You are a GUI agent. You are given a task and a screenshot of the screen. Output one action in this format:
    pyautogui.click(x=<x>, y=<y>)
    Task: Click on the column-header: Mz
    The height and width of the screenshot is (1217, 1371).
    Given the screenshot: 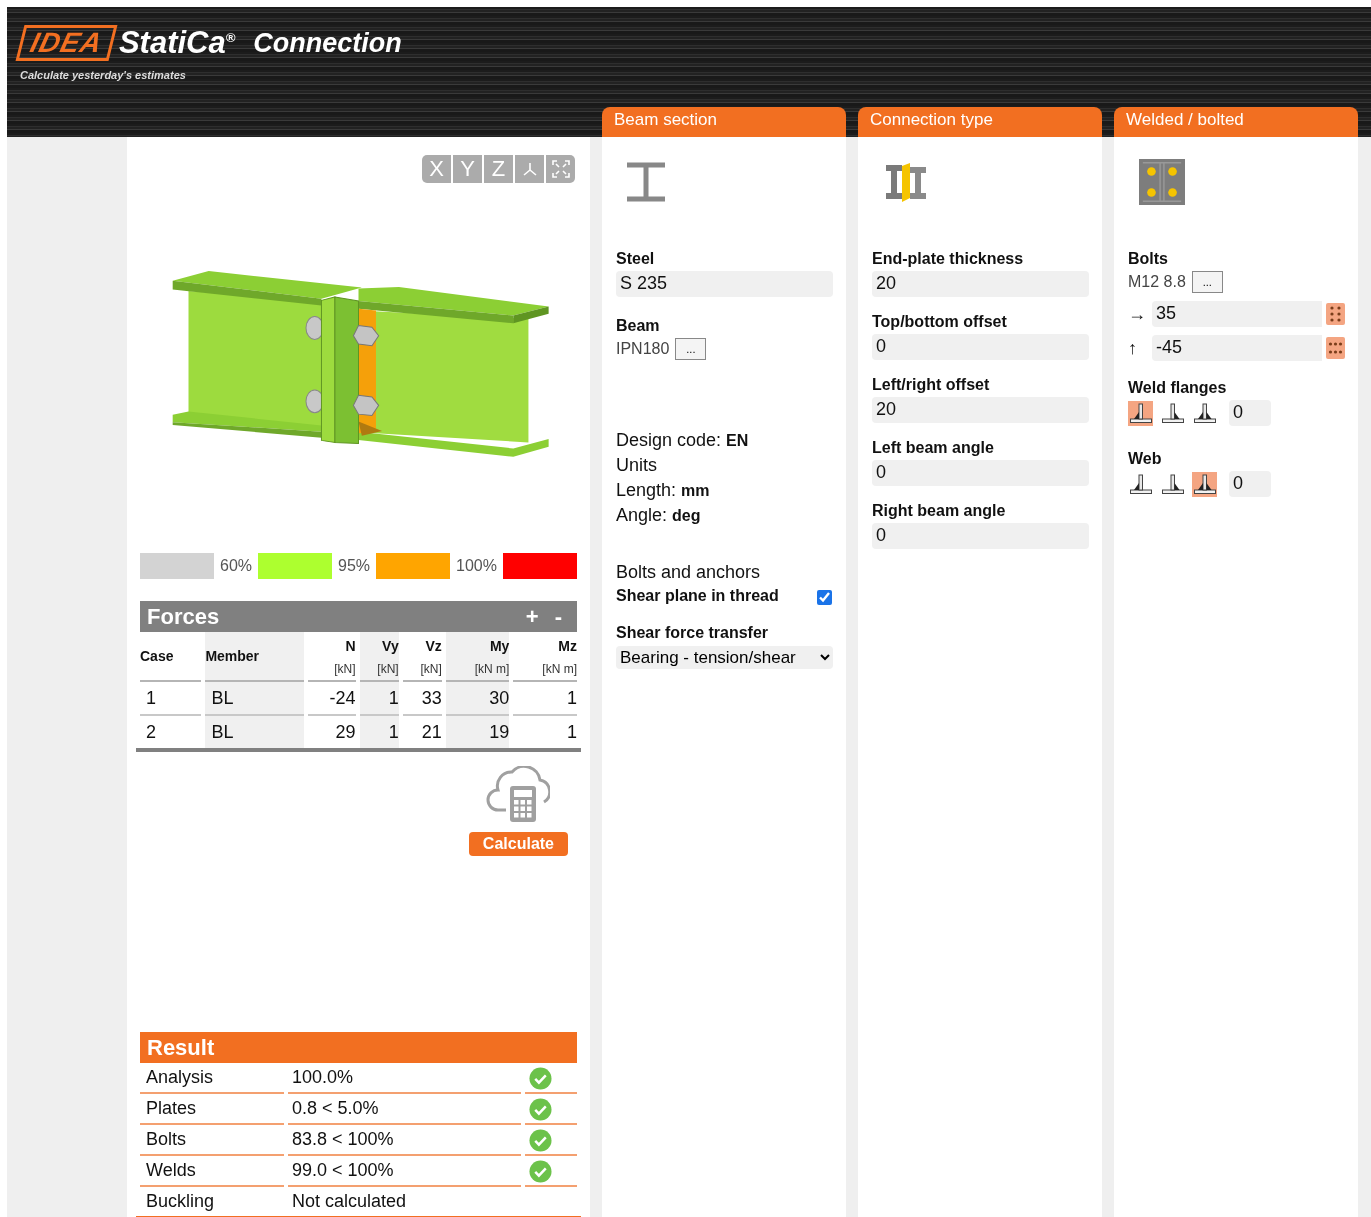 What is the action you would take?
    pyautogui.click(x=567, y=646)
    